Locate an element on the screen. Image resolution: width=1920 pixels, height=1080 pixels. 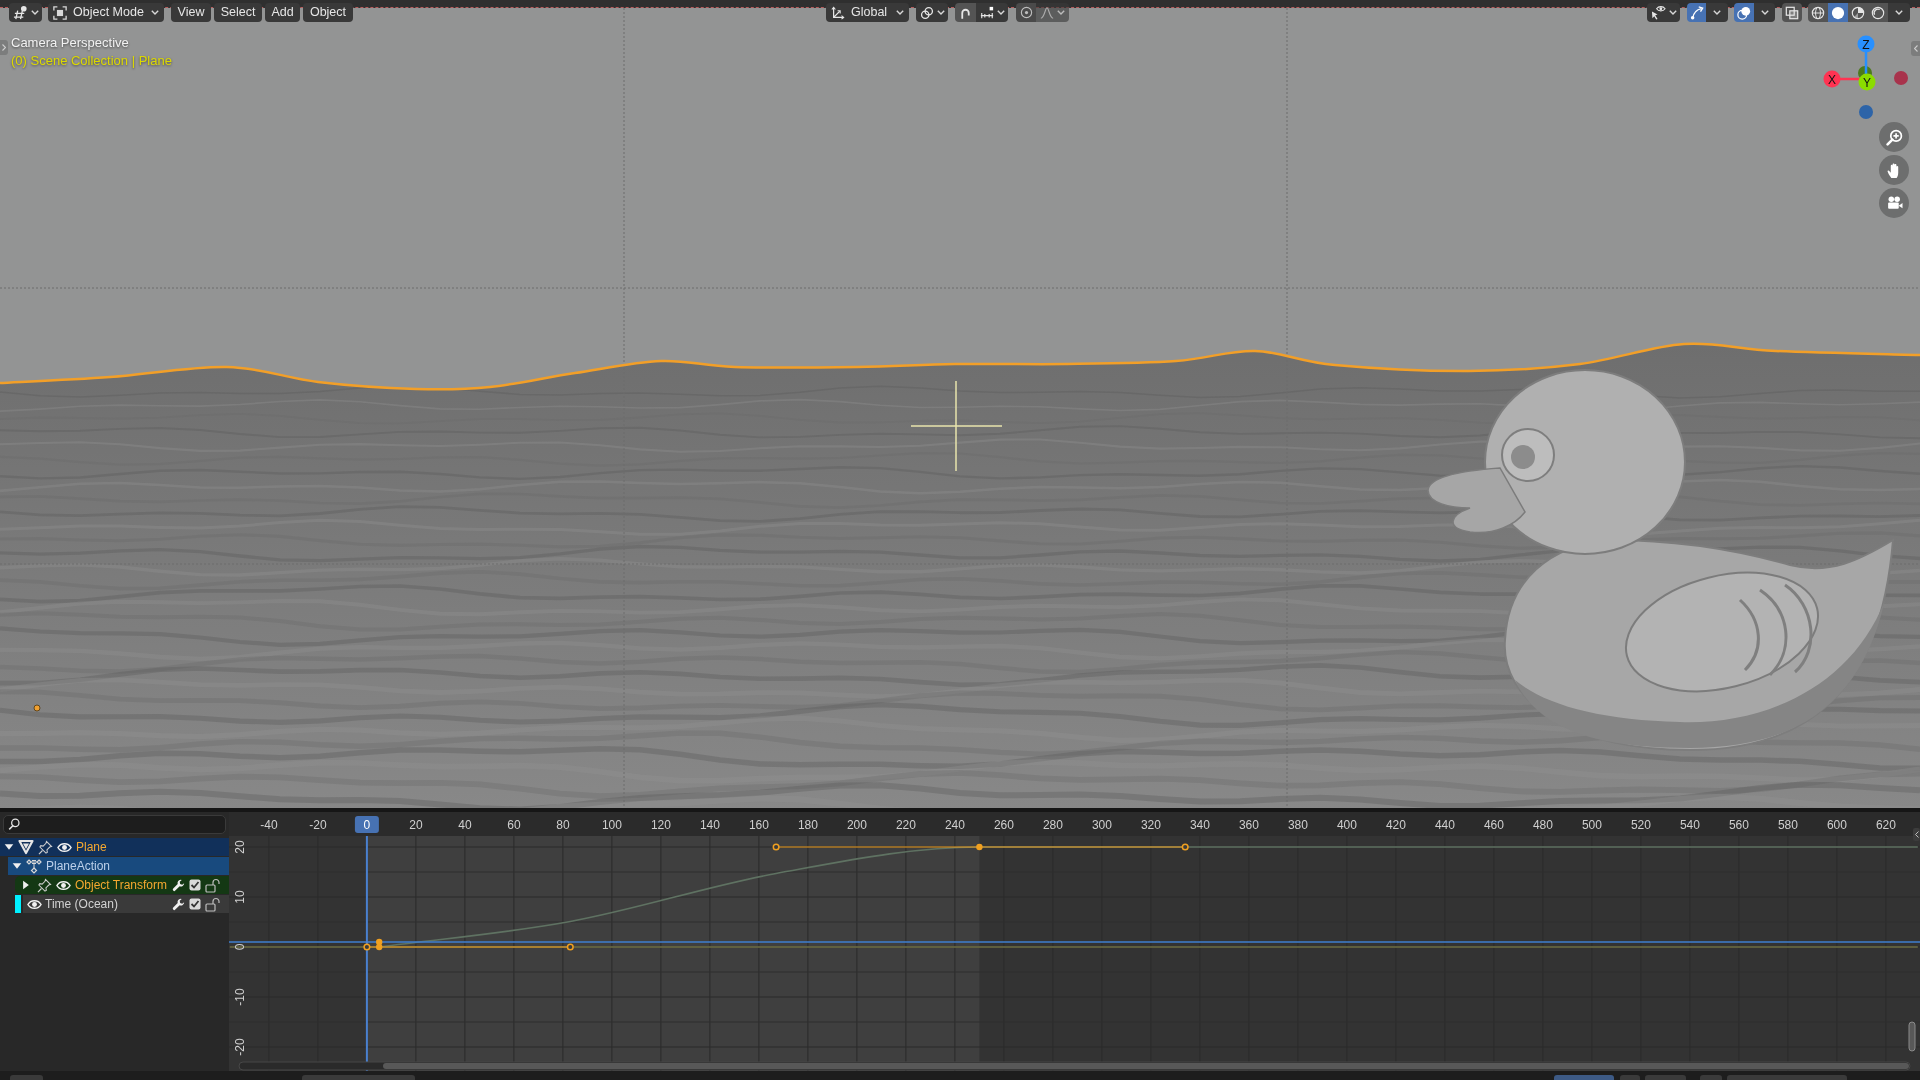
value-tick-label: 0 is located at coordinates (240, 947).